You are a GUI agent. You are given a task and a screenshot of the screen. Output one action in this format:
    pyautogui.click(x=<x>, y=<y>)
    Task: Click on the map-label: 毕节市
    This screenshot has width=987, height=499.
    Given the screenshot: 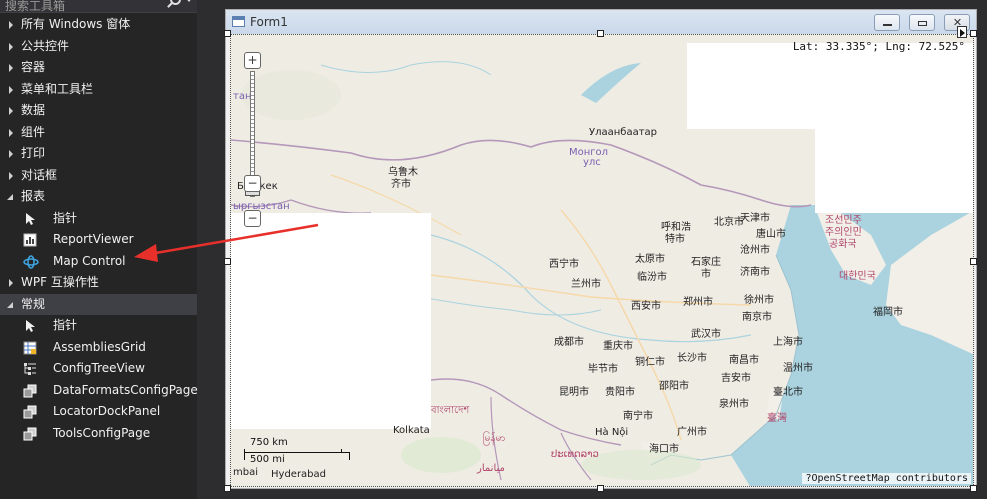 What is the action you would take?
    pyautogui.click(x=603, y=369)
    